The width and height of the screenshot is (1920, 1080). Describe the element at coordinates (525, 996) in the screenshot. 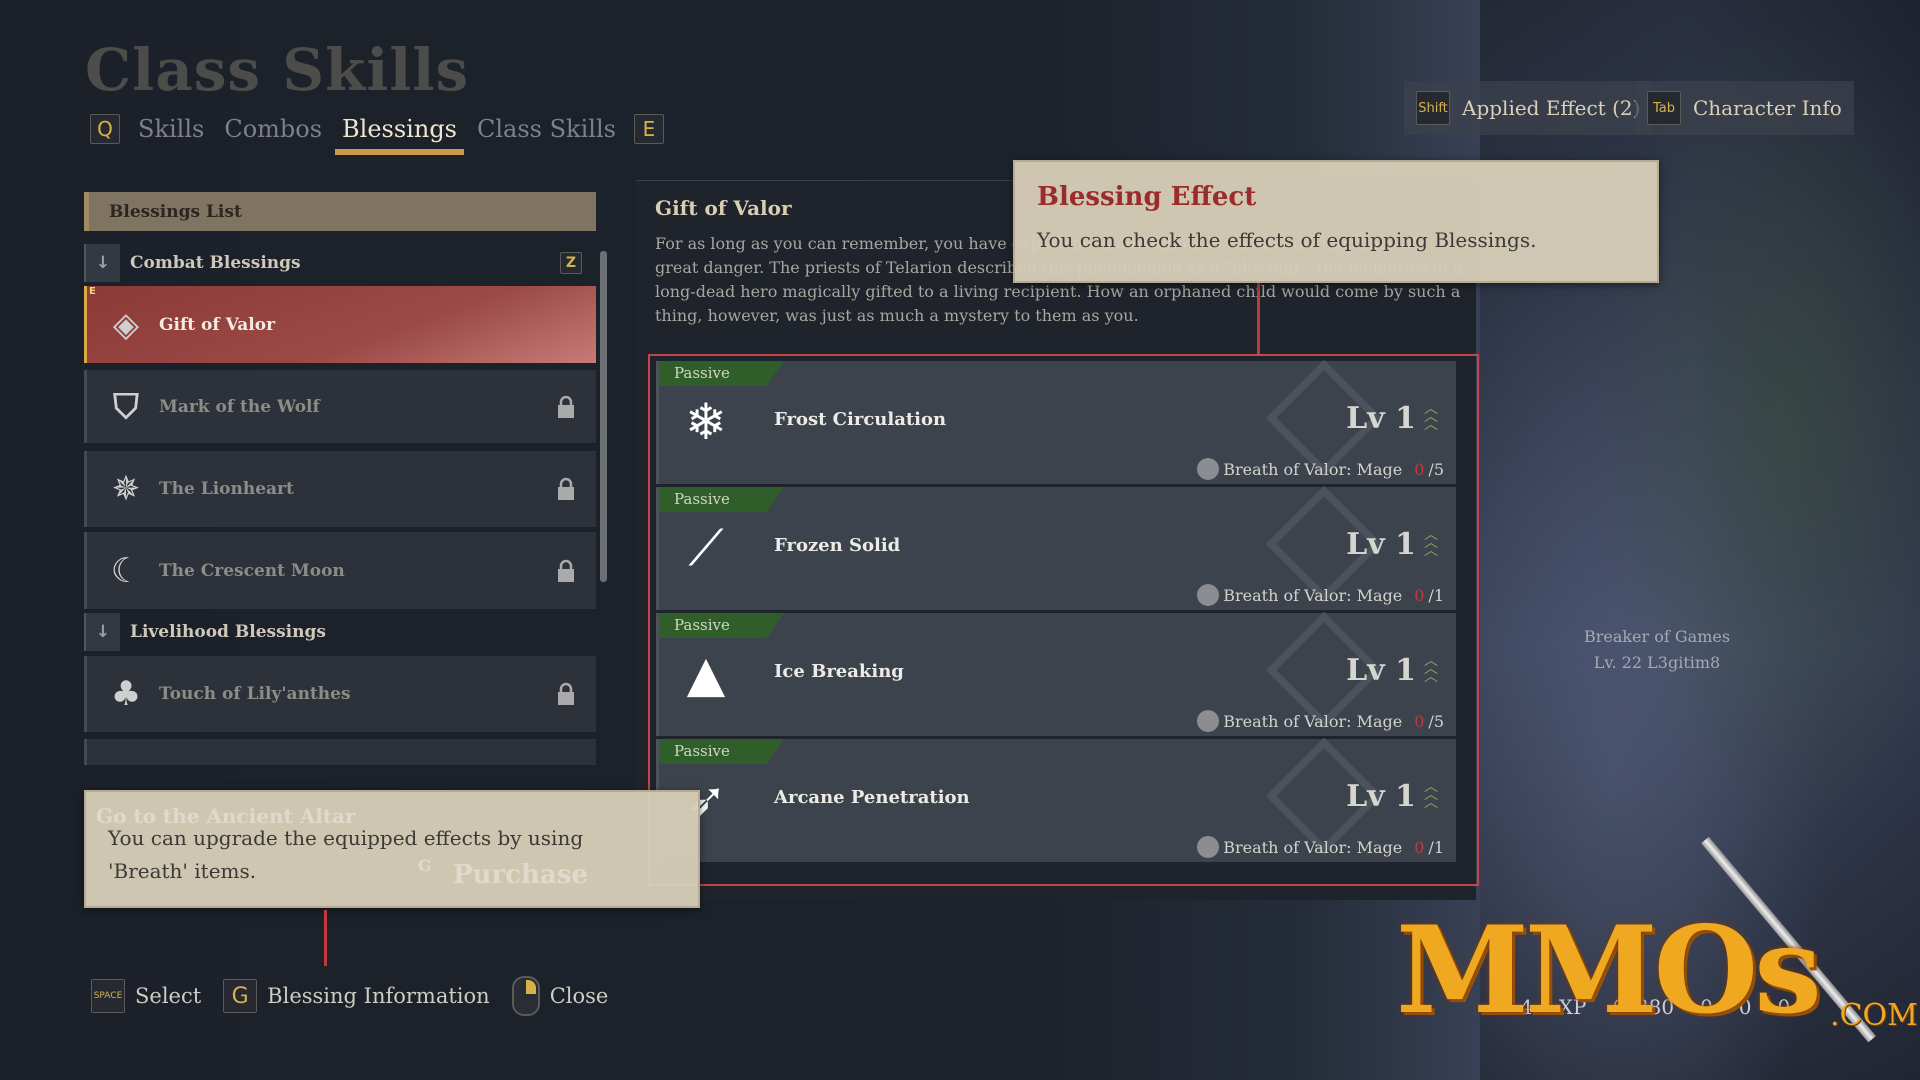

I see `mouse-right-click-icon` at that location.